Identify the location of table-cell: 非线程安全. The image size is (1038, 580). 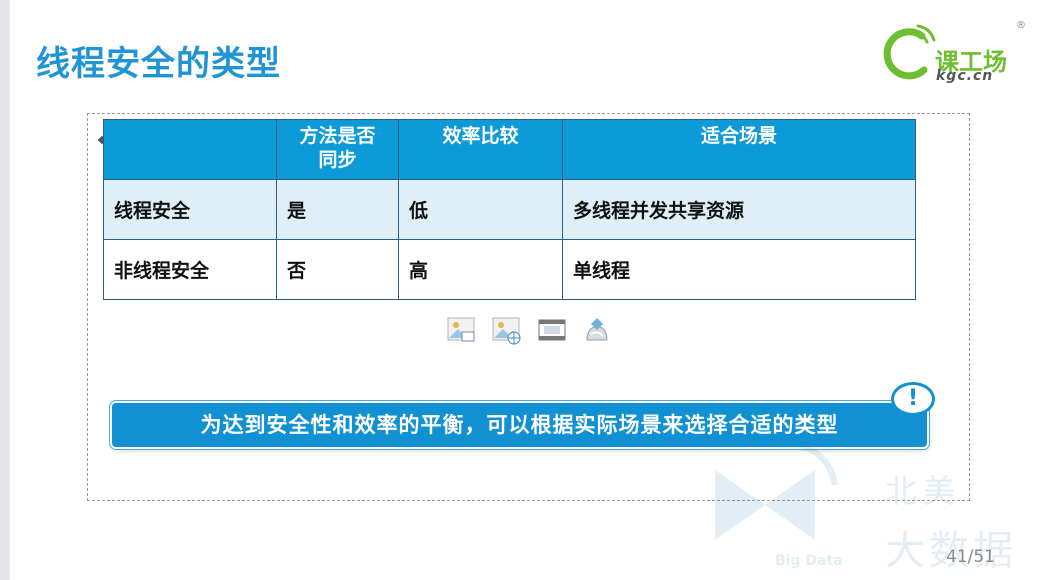
(190, 269).